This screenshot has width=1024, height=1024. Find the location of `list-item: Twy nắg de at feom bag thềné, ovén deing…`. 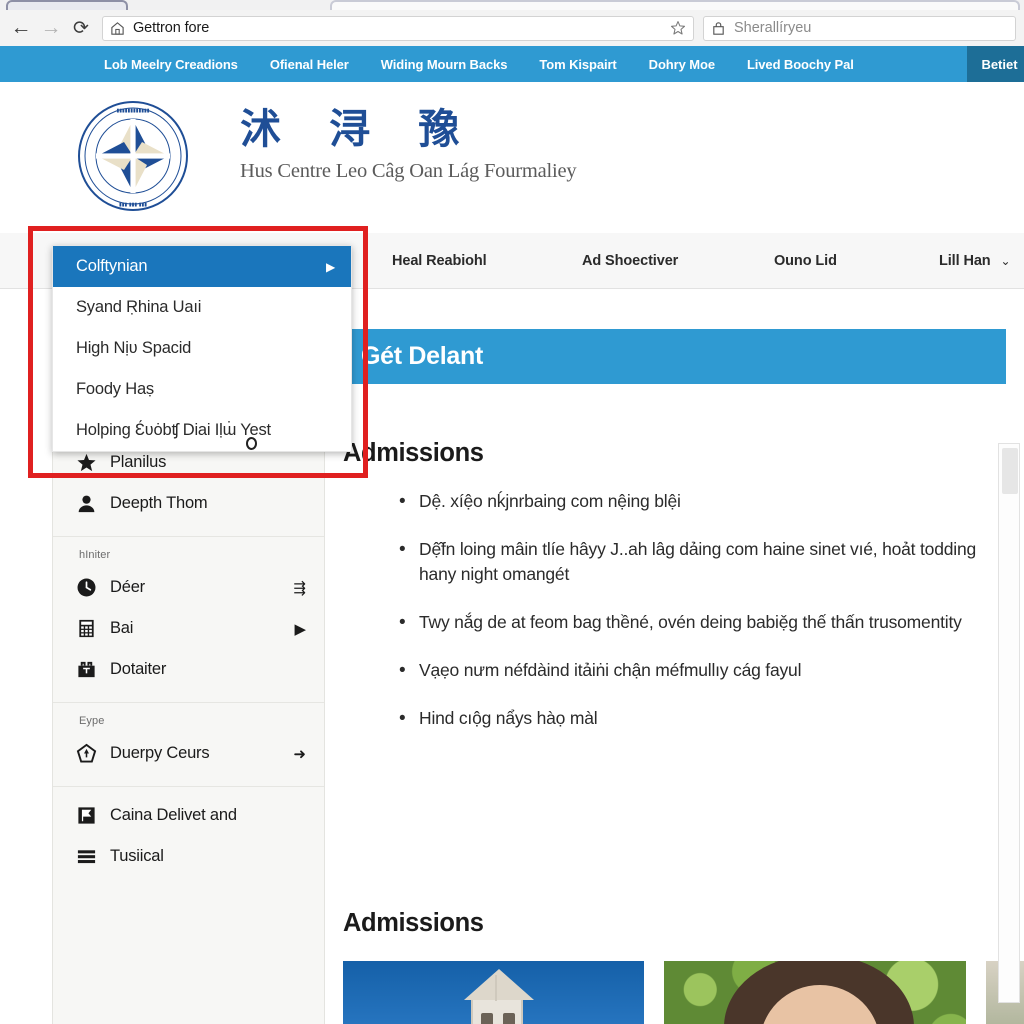

list-item: Twy nắg de at feom bag thềné, ovén deing… is located at coordinates (696, 623).